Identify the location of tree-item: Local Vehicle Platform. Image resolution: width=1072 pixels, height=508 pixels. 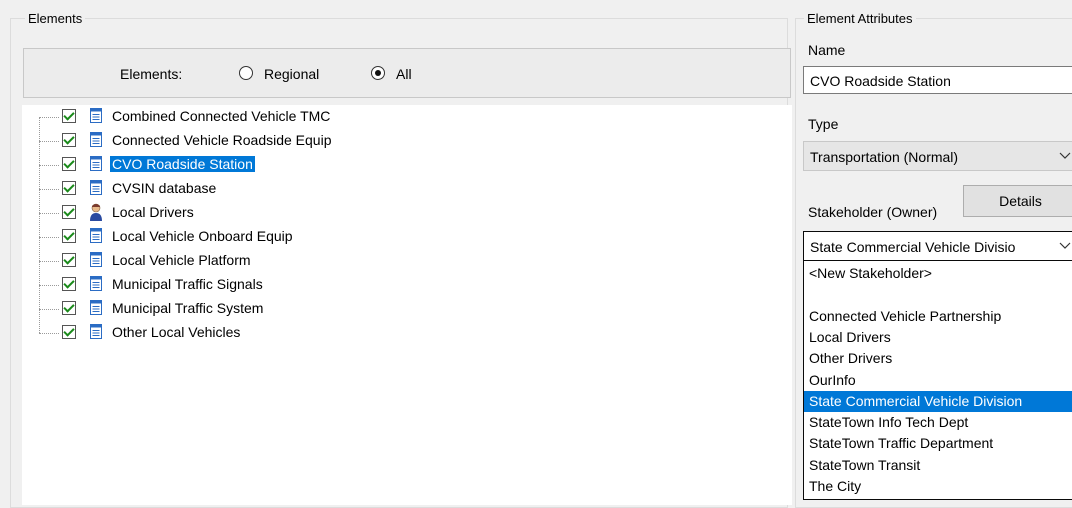
(232, 261).